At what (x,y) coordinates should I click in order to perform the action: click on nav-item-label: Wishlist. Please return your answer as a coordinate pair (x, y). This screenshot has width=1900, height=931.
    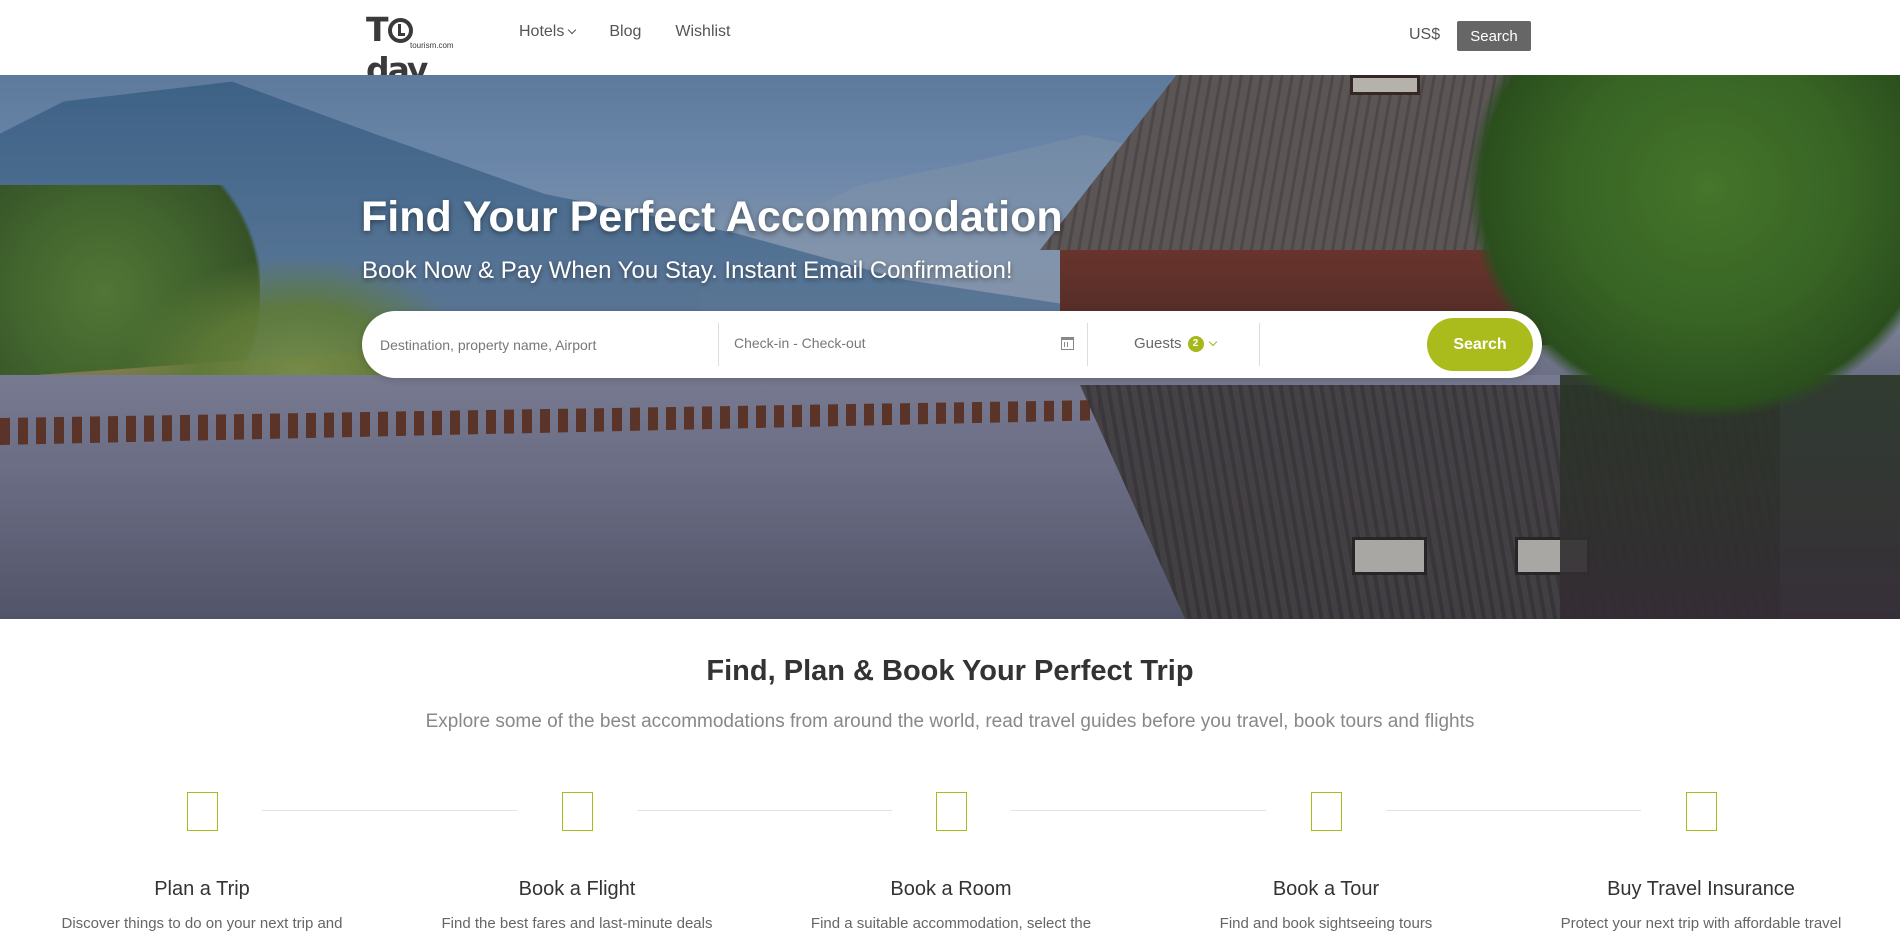
    Looking at the image, I should click on (703, 31).